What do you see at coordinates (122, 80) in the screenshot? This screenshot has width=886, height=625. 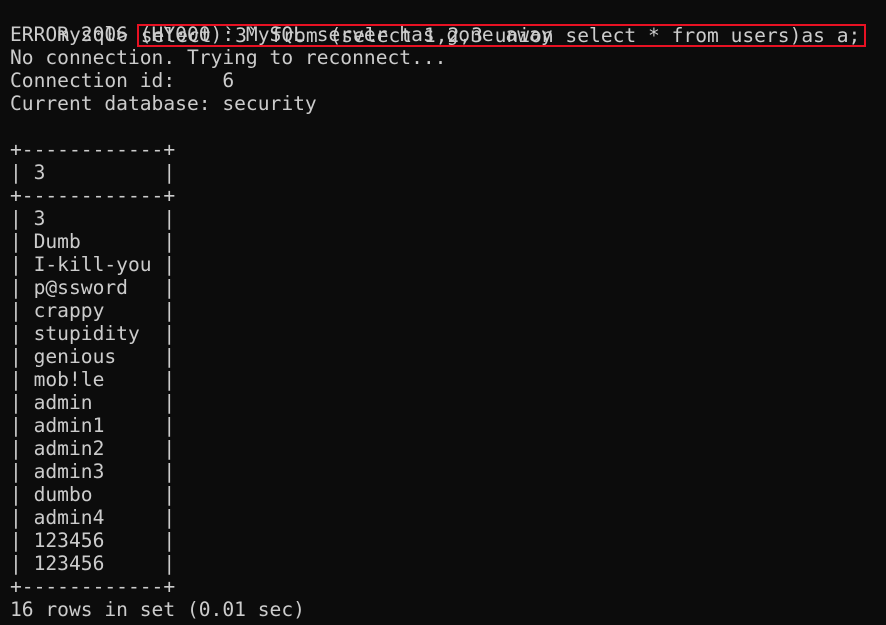 I see `connection-id-message: Connection id: 6` at bounding box center [122, 80].